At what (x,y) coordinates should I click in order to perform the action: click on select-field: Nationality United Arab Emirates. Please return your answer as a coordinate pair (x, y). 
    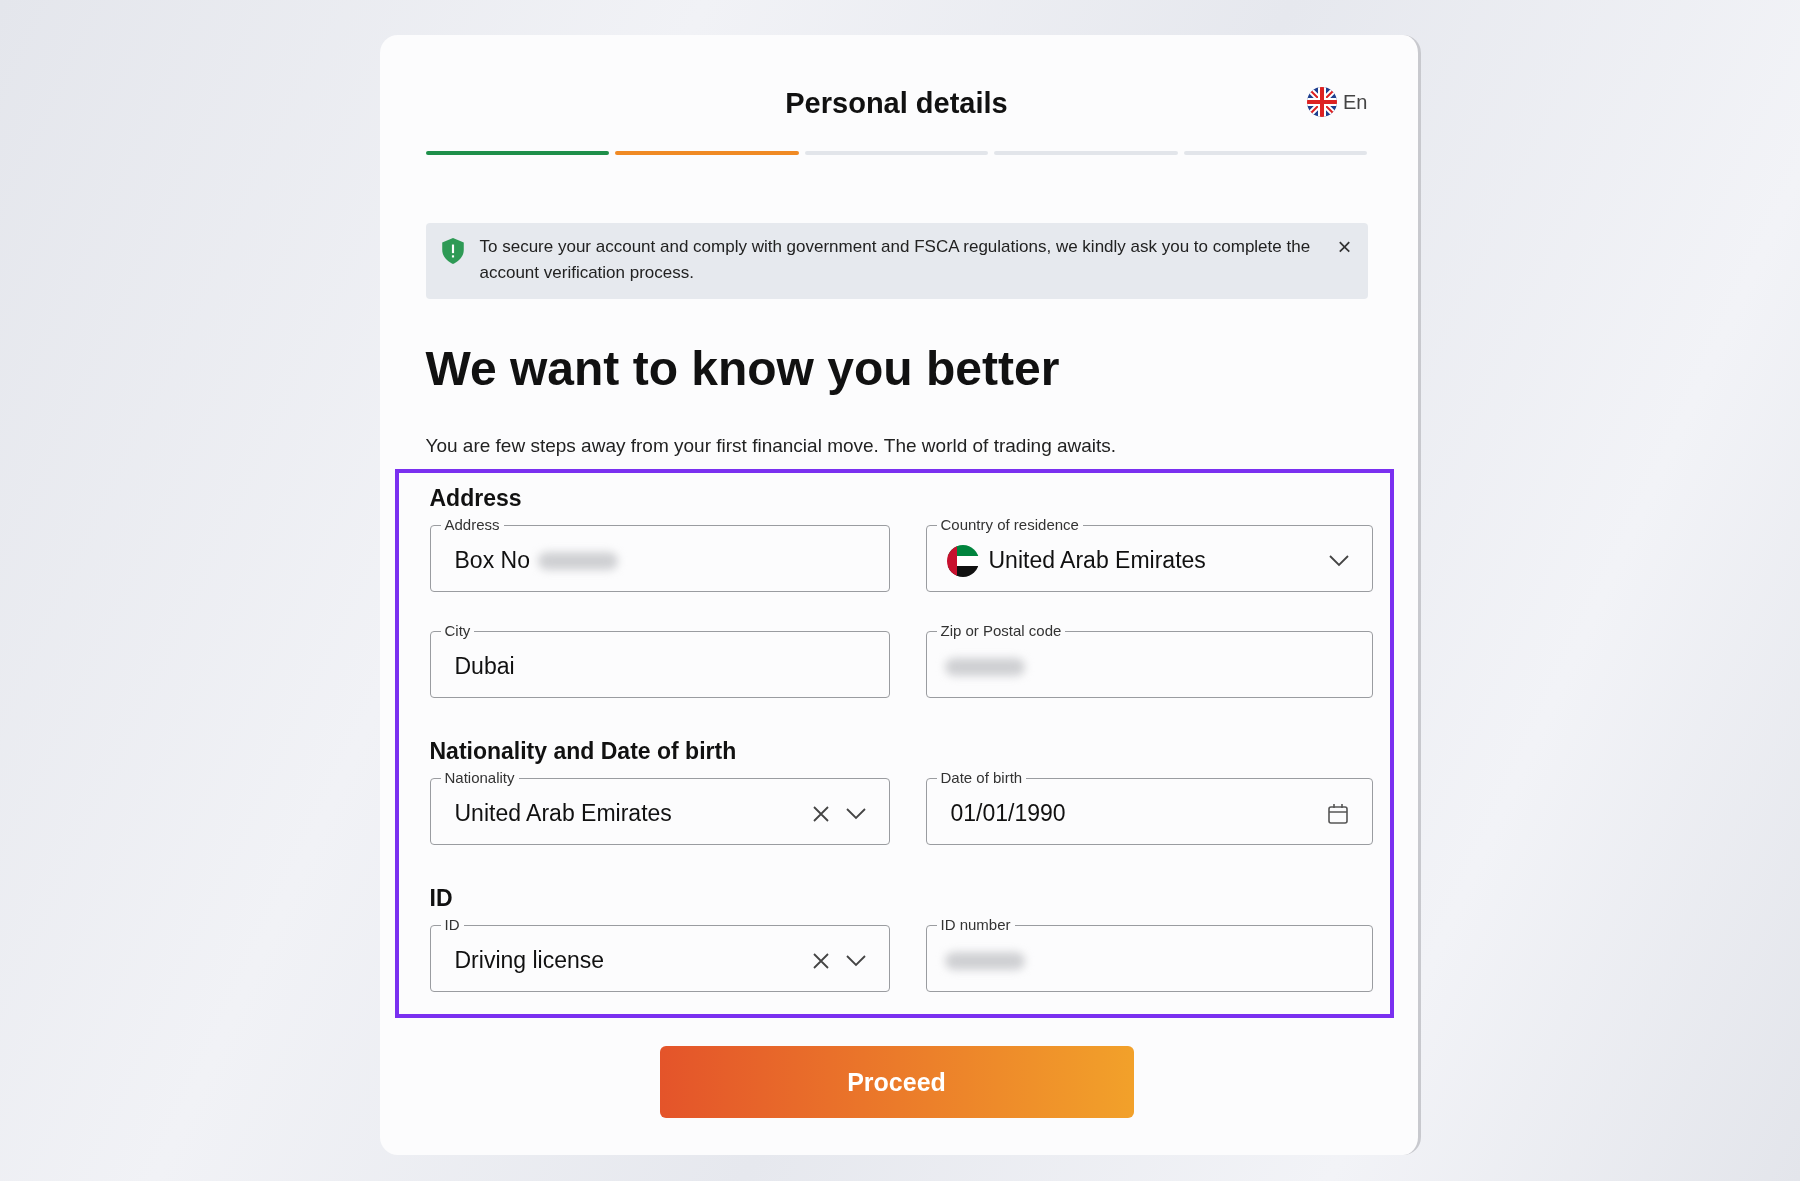
    Looking at the image, I should click on (659, 807).